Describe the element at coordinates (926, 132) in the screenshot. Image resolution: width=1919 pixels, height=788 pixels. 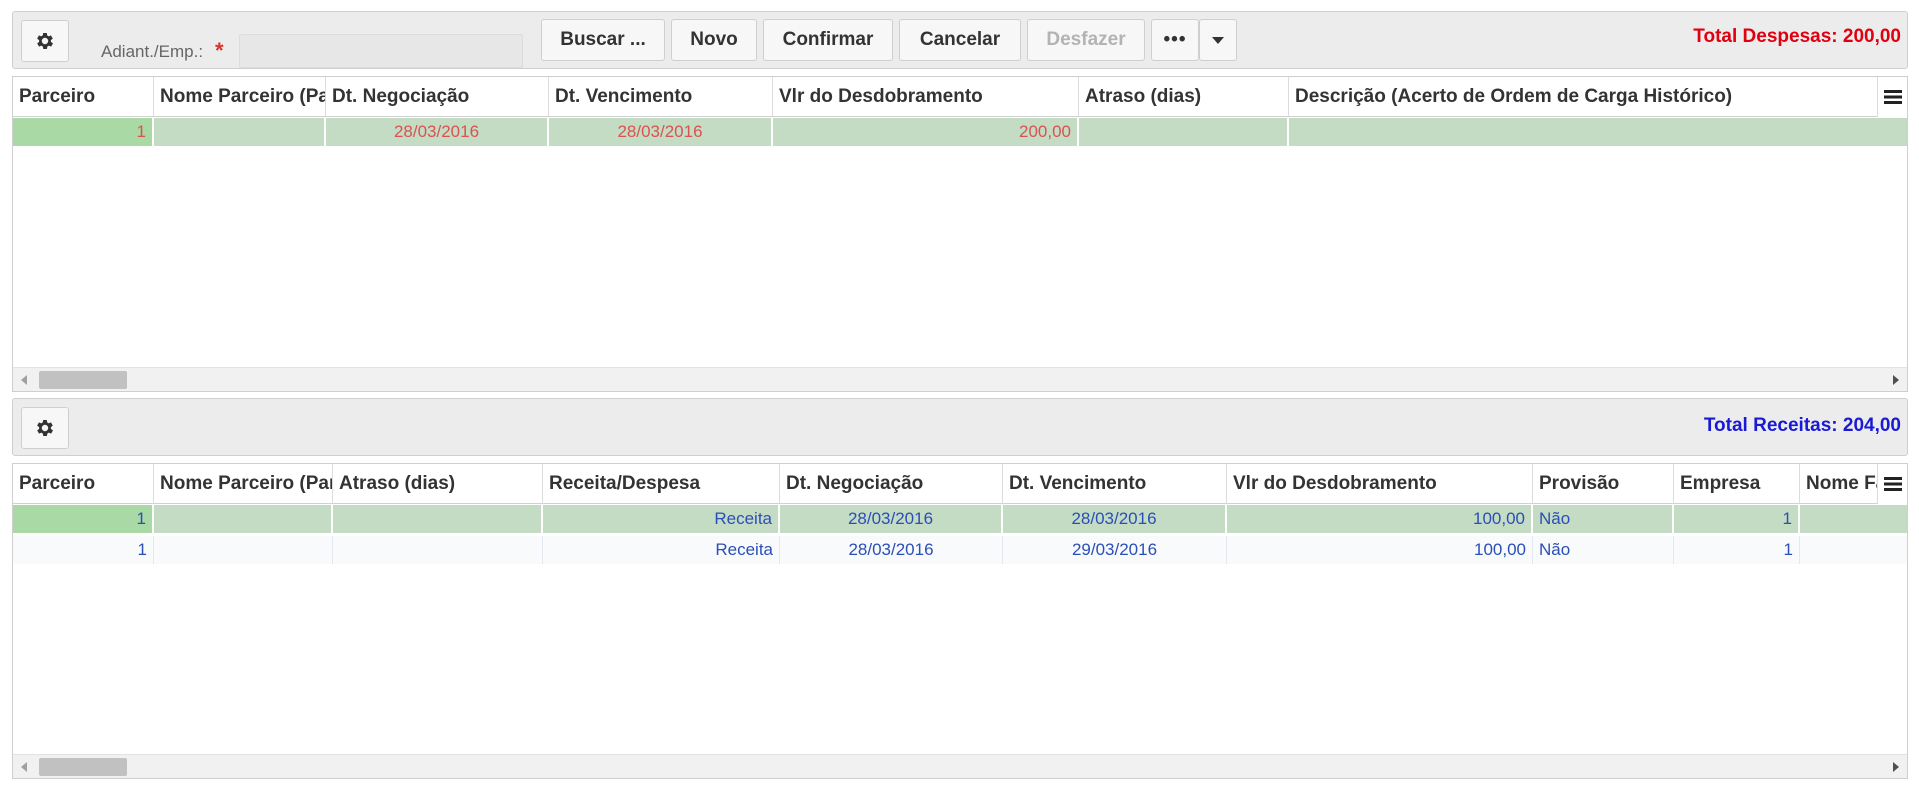
I see `cell-vlr-desdobramento: 200,00` at that location.